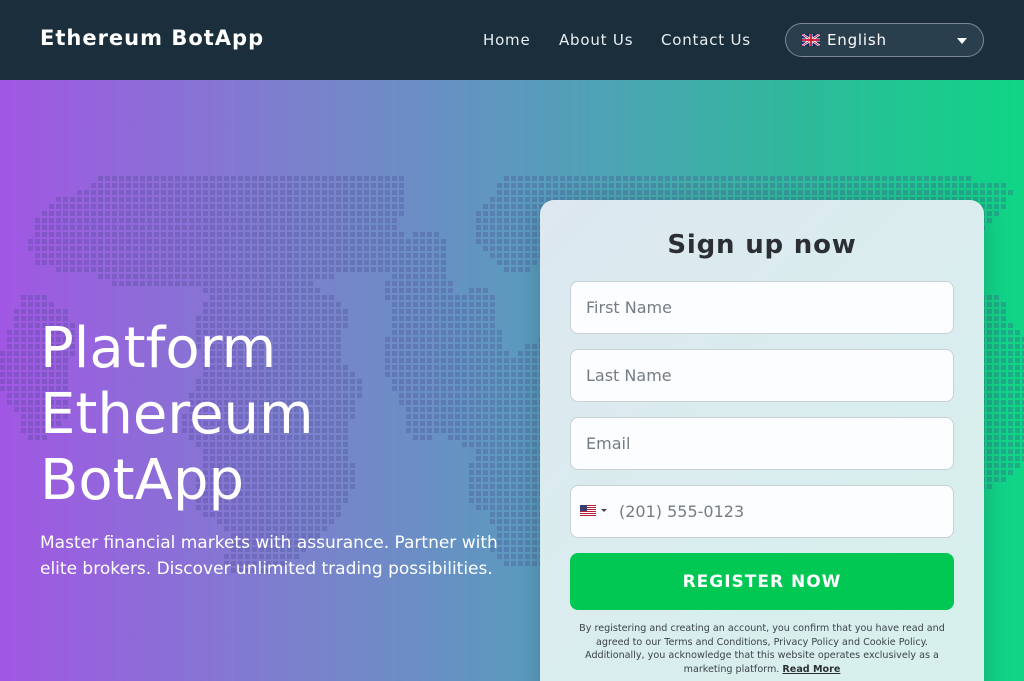  I want to click on hero-title: Platform Ethereum BotApp, so click(270, 415).